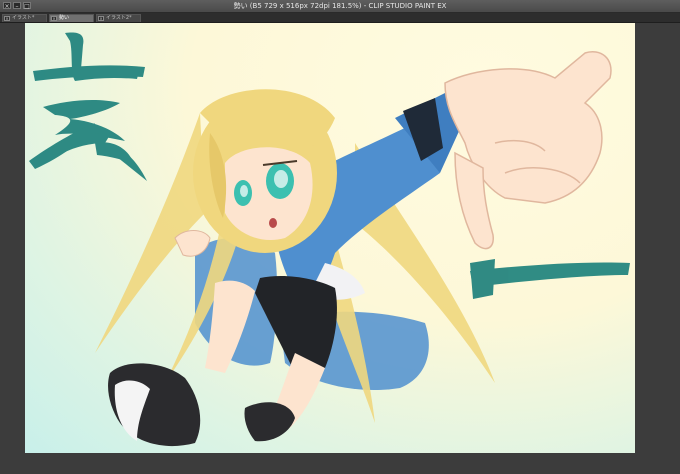  Describe the element at coordinates (71, 18) in the screenshot. I see `tab-ikioi: × 勢い` at that location.